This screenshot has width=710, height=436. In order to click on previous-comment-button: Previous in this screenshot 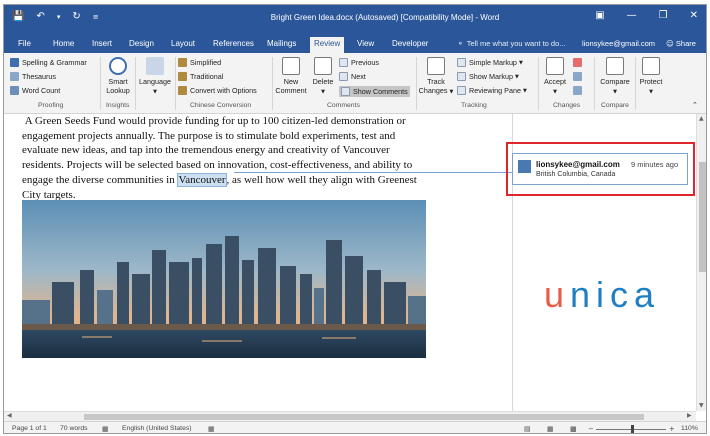, I will do `click(359, 62)`.